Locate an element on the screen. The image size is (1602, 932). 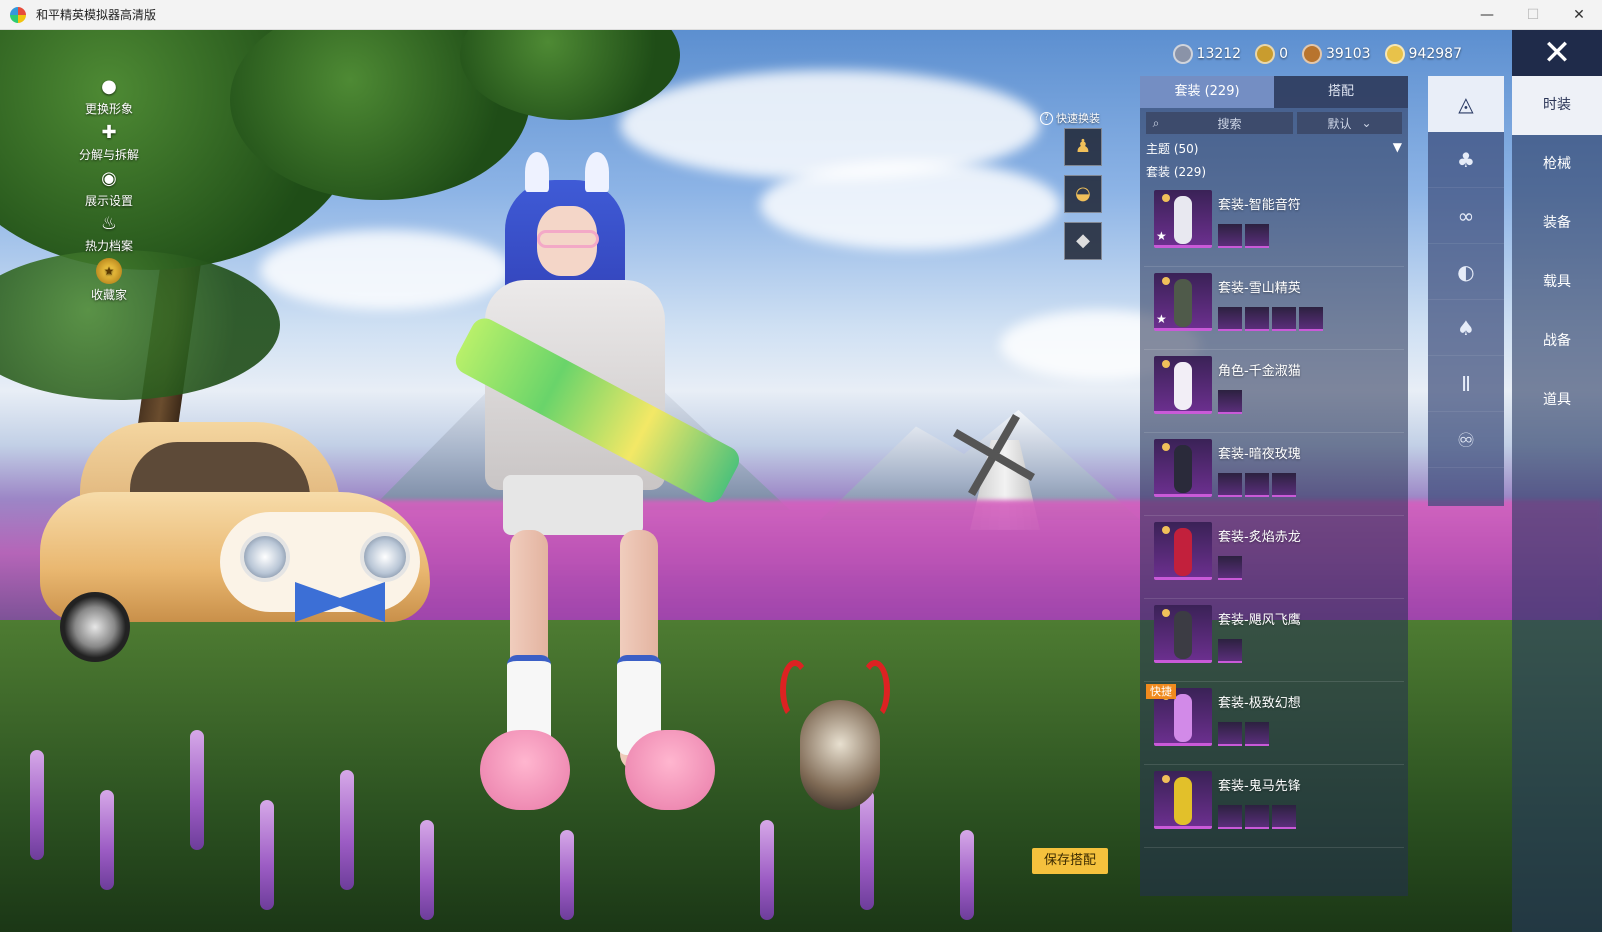
car-wheel is located at coordinates (95, 627).